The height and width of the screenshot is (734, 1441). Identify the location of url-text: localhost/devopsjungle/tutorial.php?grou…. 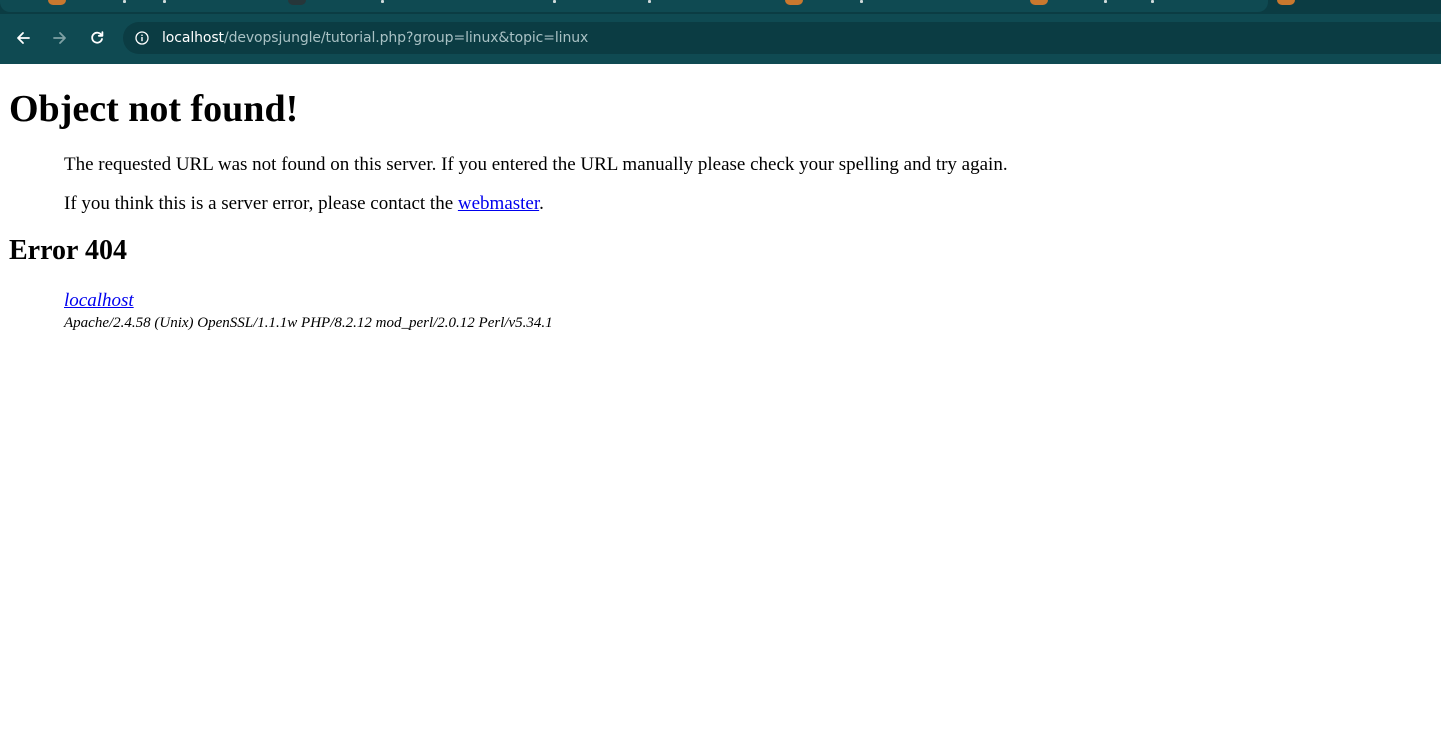
(375, 38).